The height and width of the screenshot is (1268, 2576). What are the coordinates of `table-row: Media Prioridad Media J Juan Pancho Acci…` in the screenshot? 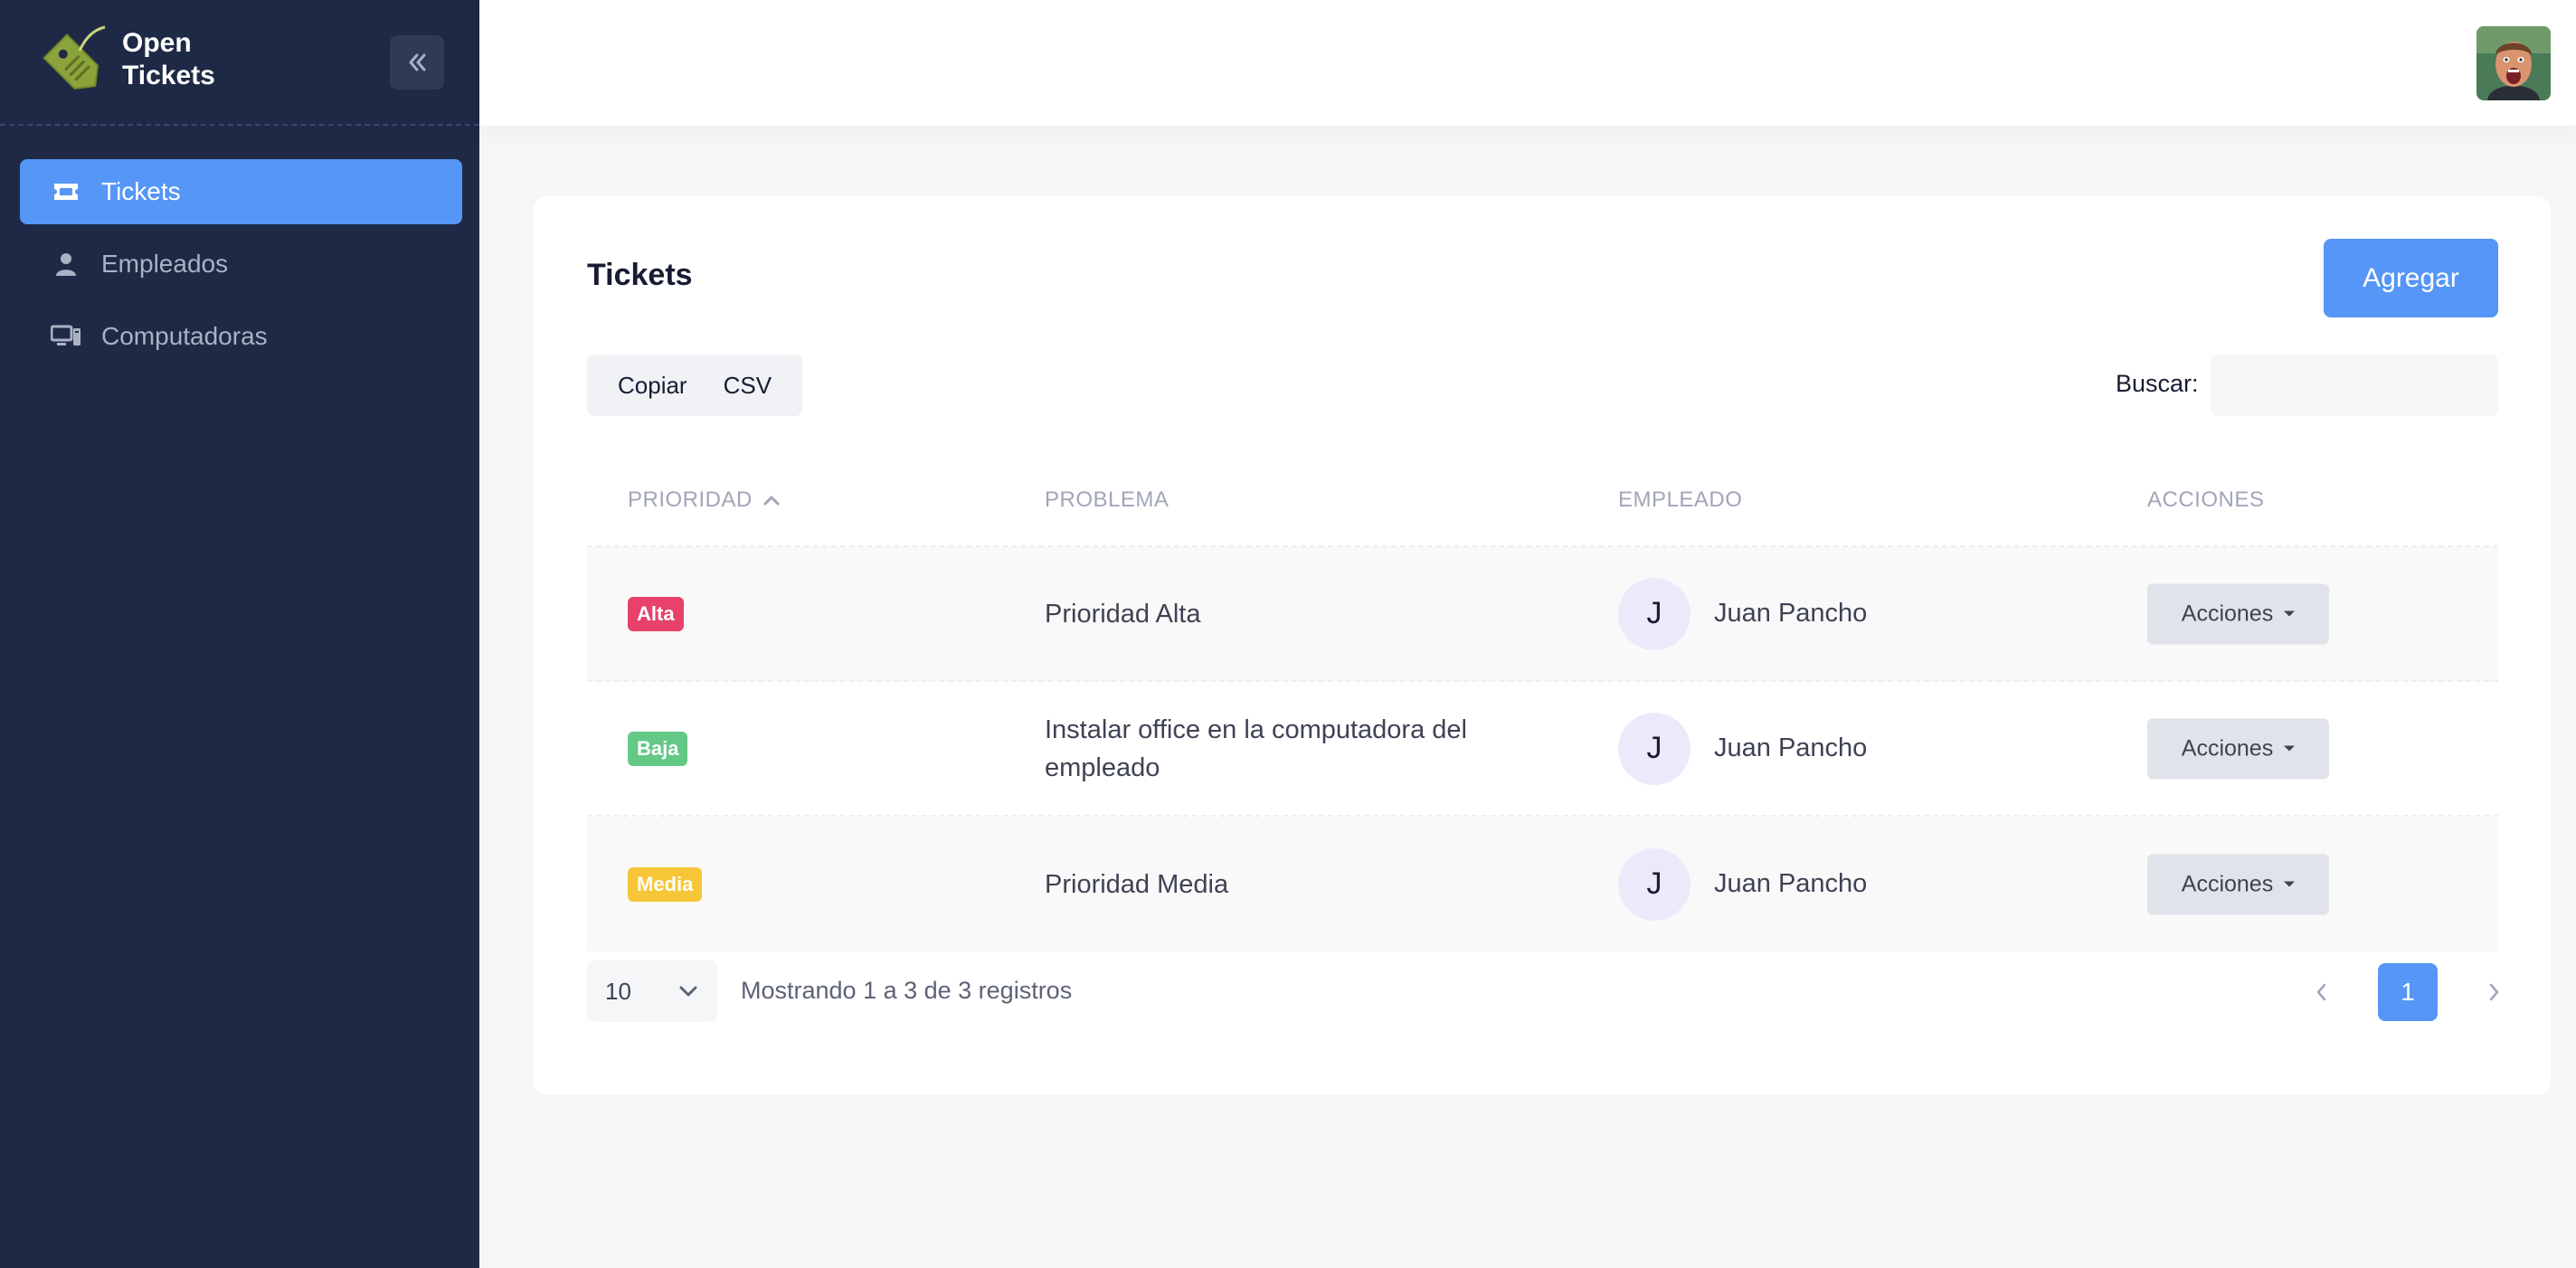 It's located at (1542, 884).